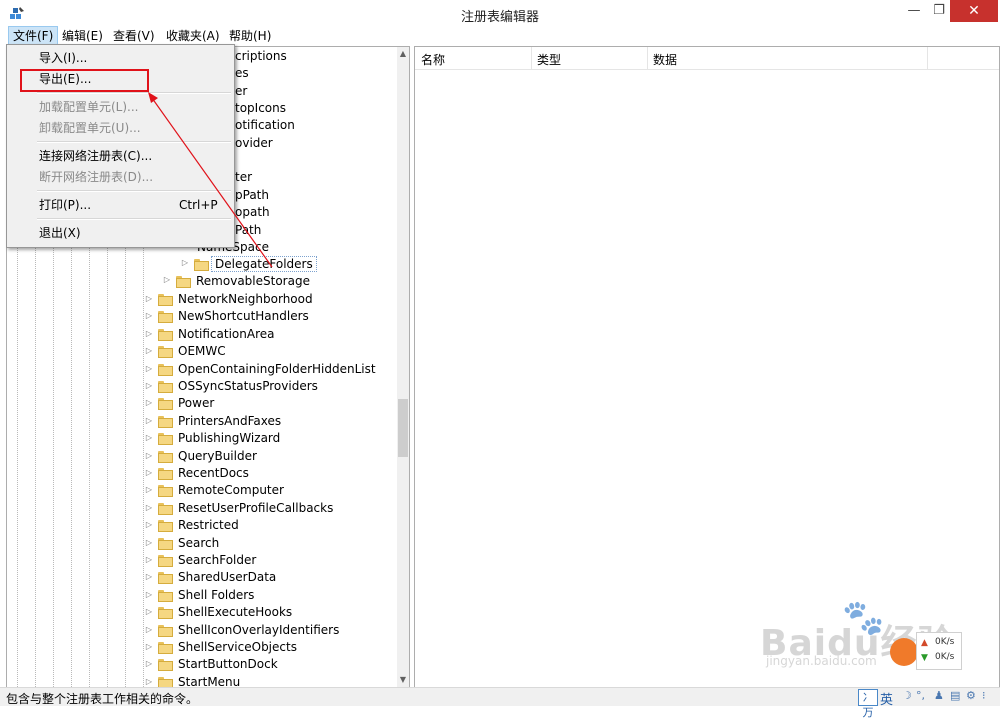 The width and height of the screenshot is (1000, 720). What do you see at coordinates (243, 316) in the screenshot?
I see `tree-item: NewShortcutHandlers` at bounding box center [243, 316].